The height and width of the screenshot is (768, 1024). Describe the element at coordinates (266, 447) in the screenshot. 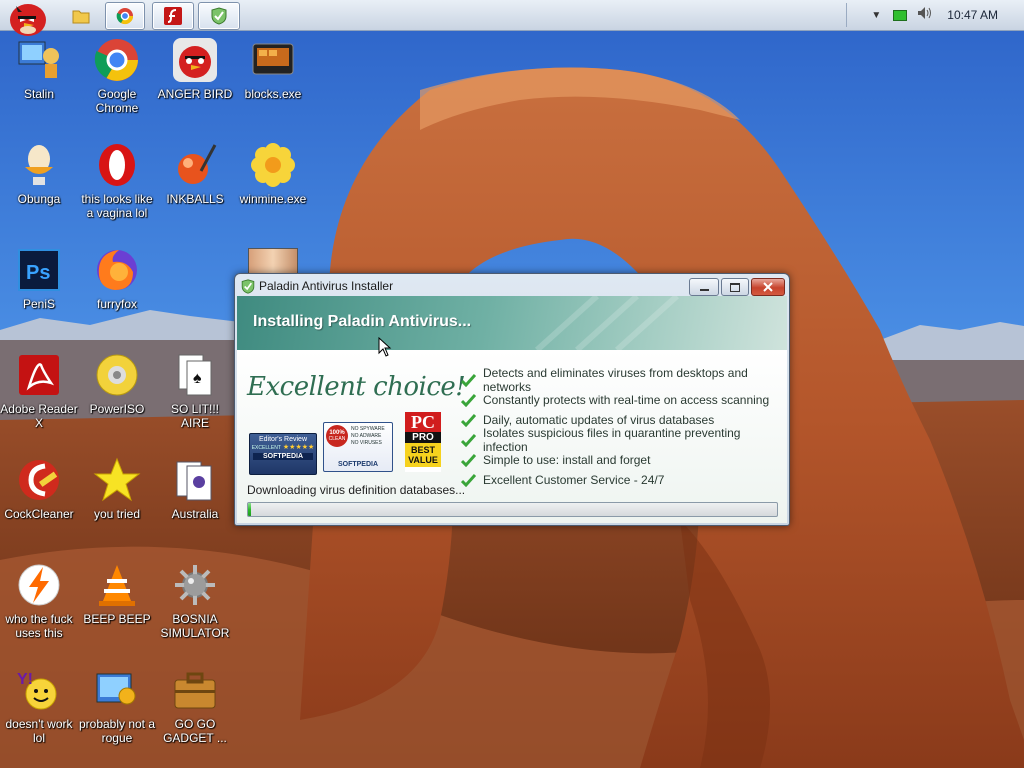

I see `badge-review-rating: EXCELLENT` at that location.